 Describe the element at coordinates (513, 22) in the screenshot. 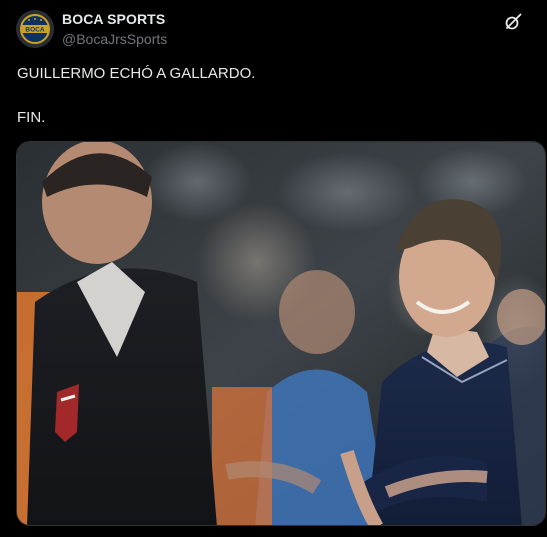

I see `grok-icon` at that location.